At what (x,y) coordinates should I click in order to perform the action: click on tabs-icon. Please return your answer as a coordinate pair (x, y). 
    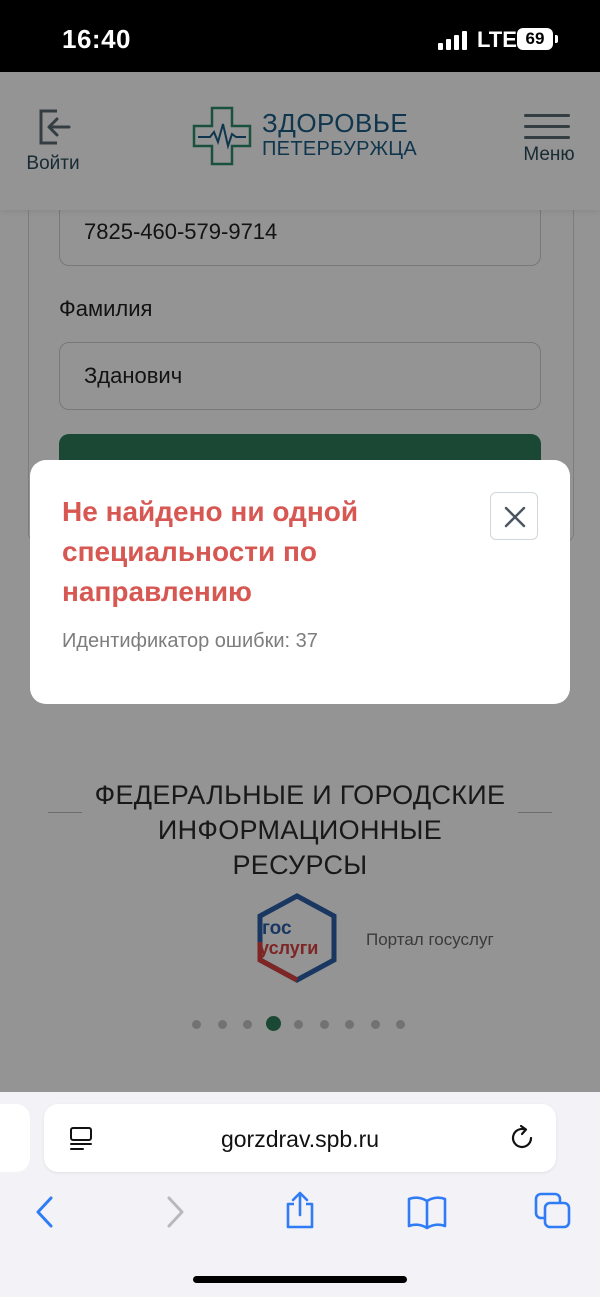
    Looking at the image, I should click on (553, 1211).